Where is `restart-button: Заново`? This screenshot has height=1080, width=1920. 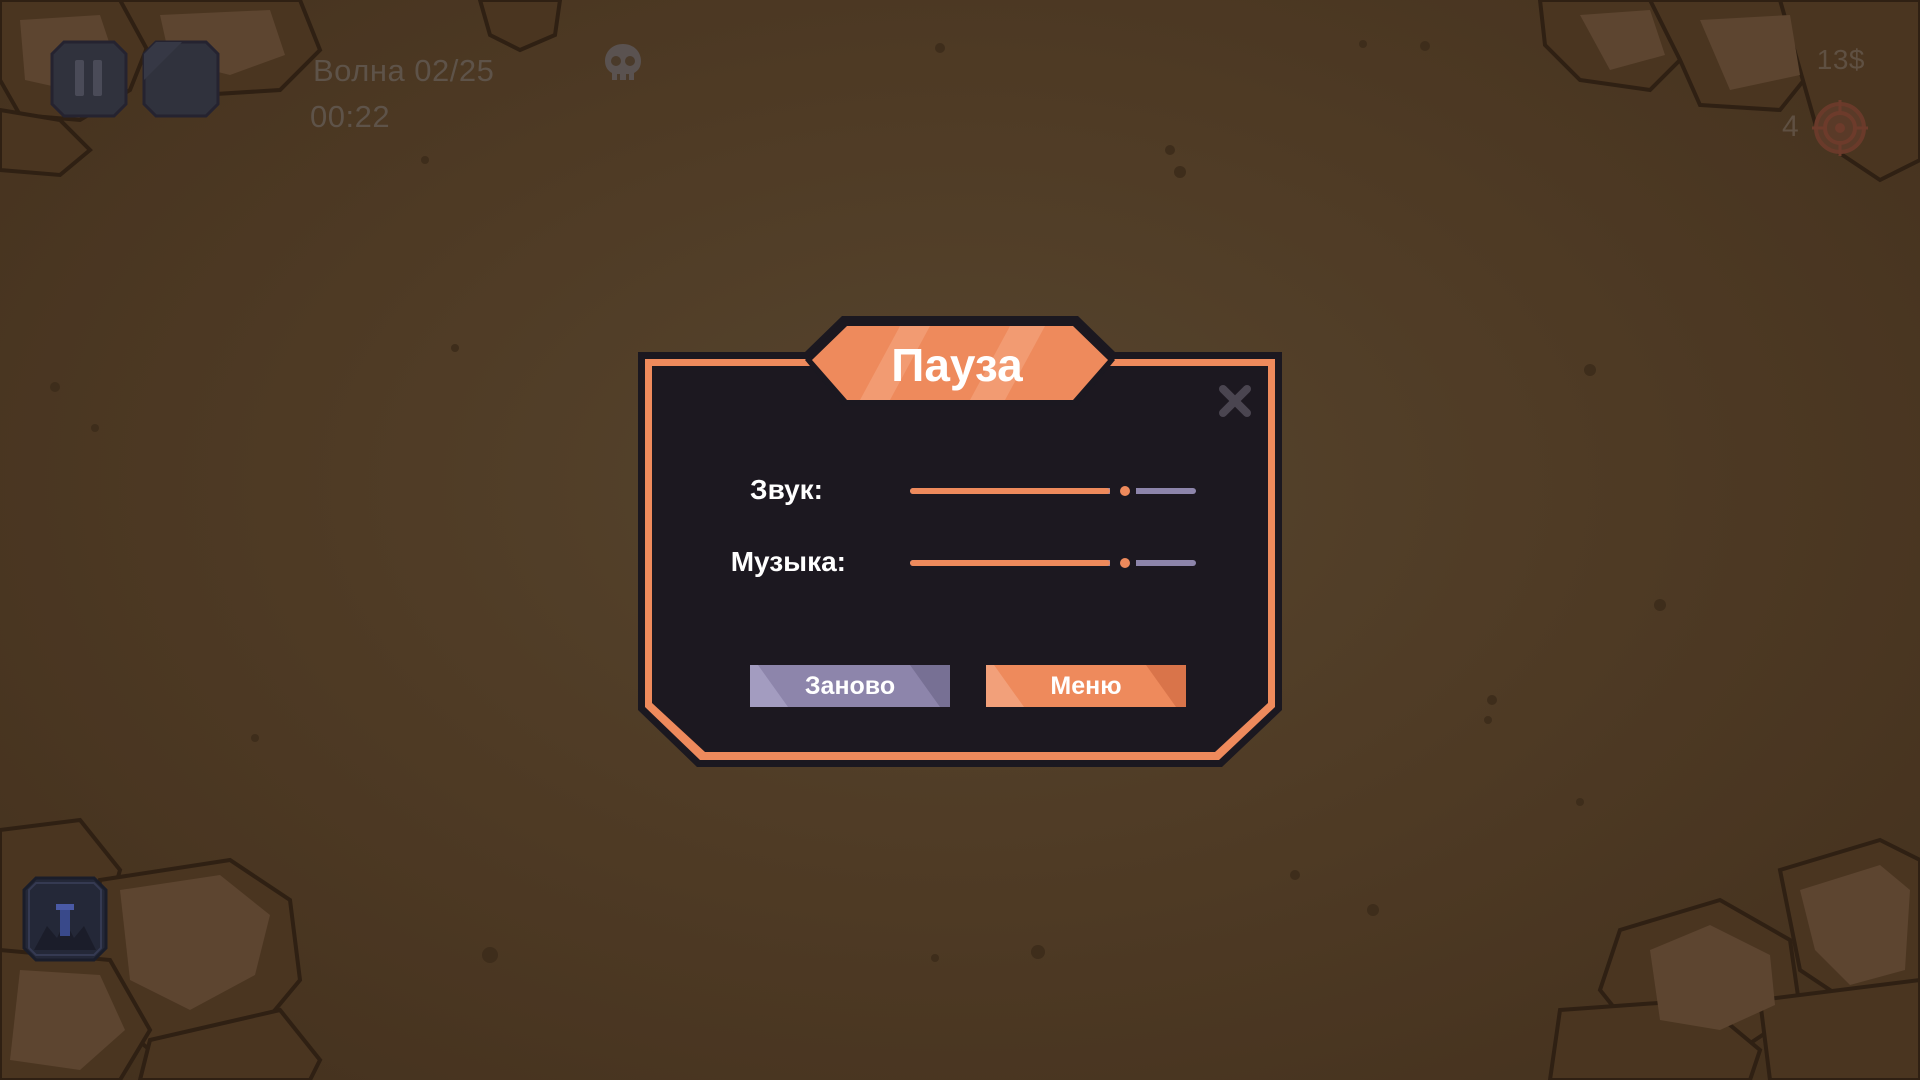 restart-button: Заново is located at coordinates (850, 686).